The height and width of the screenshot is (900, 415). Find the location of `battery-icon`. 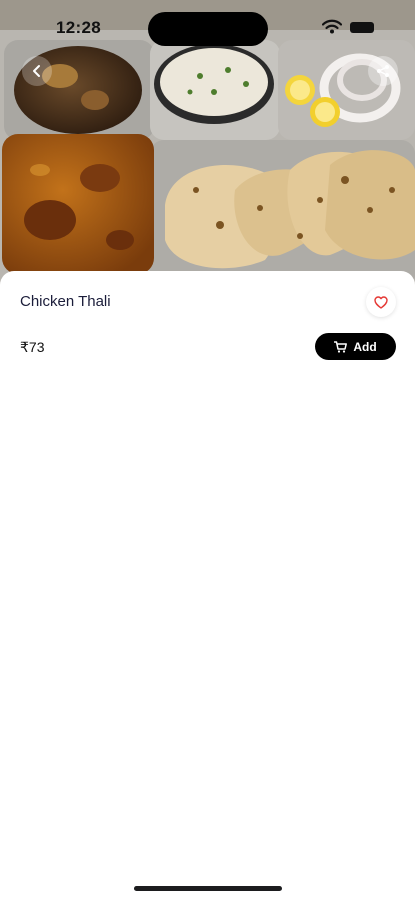

battery-icon is located at coordinates (362, 27).